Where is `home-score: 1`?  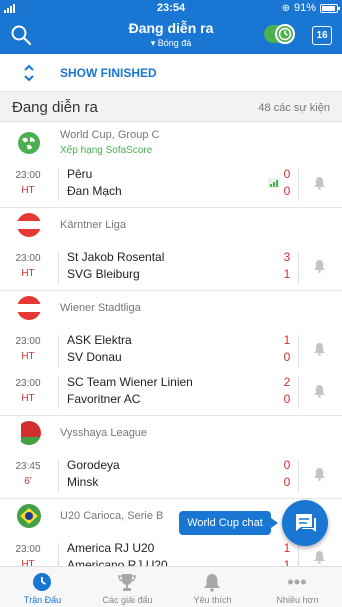 home-score: 1 is located at coordinates (287, 340).